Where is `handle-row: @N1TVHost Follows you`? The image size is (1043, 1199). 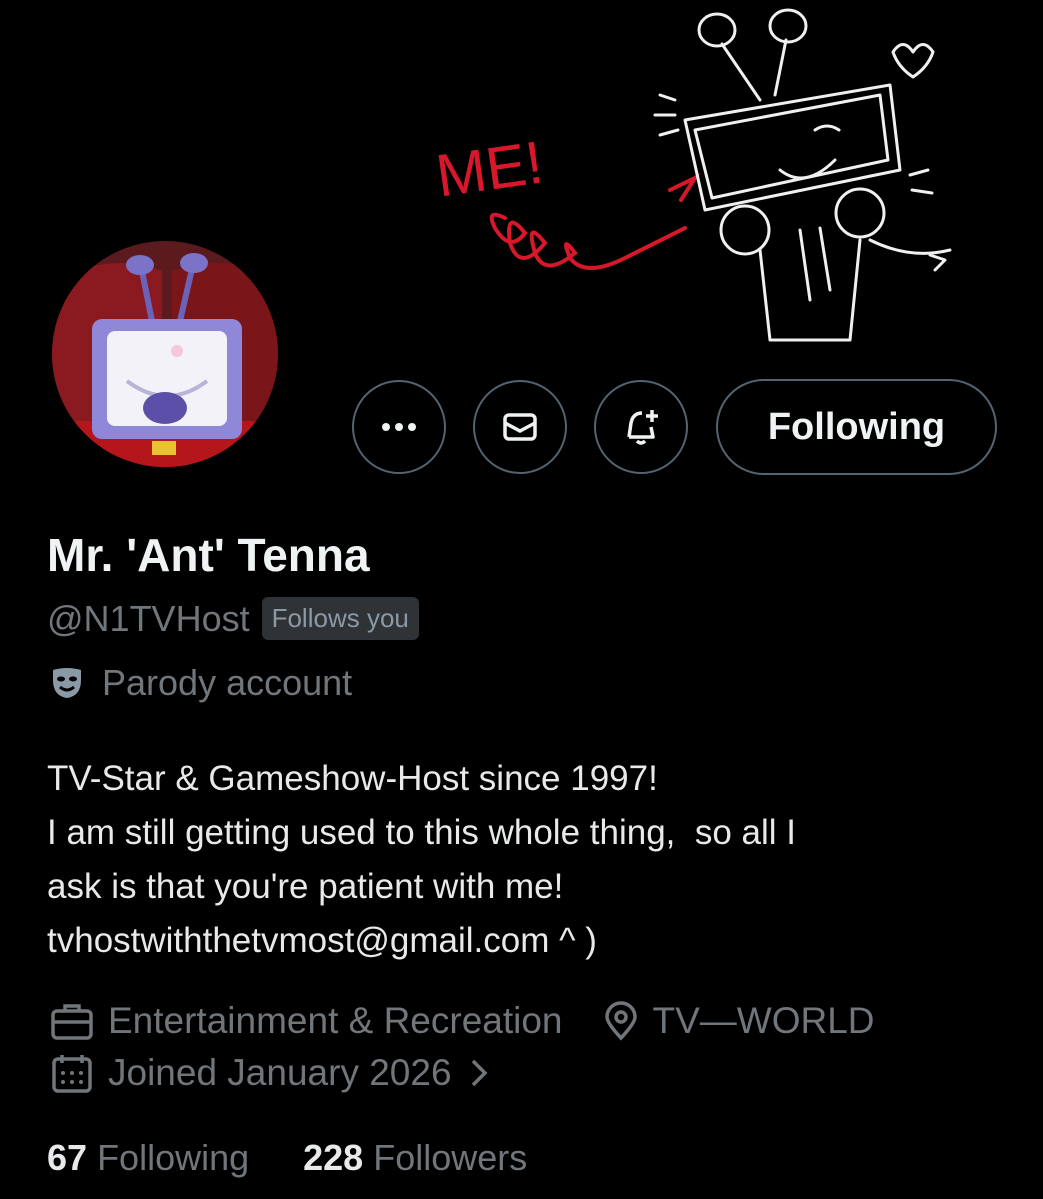 handle-row: @N1TVHost Follows you is located at coordinates (233, 618).